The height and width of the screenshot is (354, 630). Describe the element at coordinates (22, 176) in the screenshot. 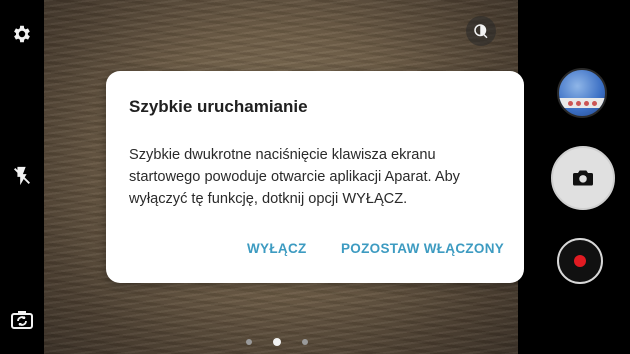

I see `flash-off-icon` at that location.